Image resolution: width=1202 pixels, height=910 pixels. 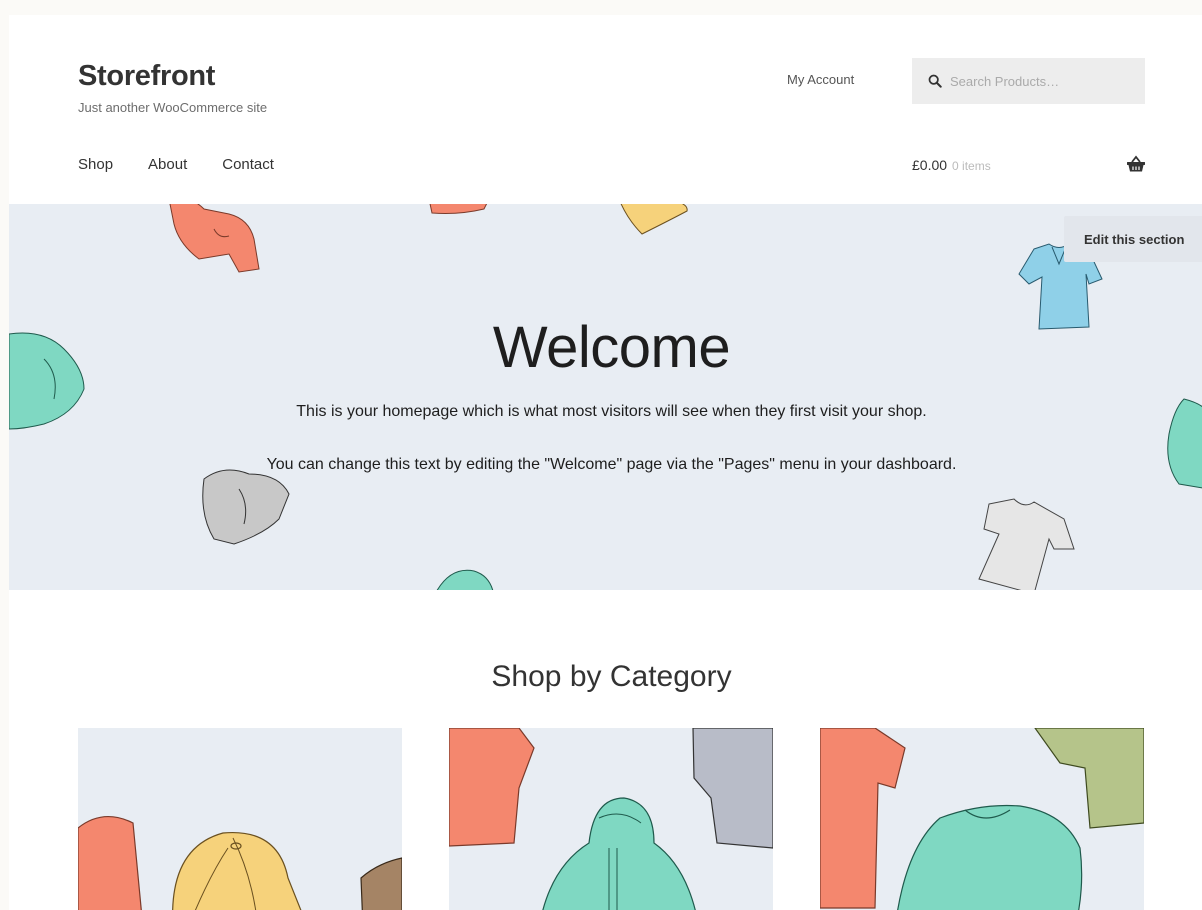 What do you see at coordinates (214, 238) in the screenshot?
I see `coral-hoodie-illustration` at bounding box center [214, 238].